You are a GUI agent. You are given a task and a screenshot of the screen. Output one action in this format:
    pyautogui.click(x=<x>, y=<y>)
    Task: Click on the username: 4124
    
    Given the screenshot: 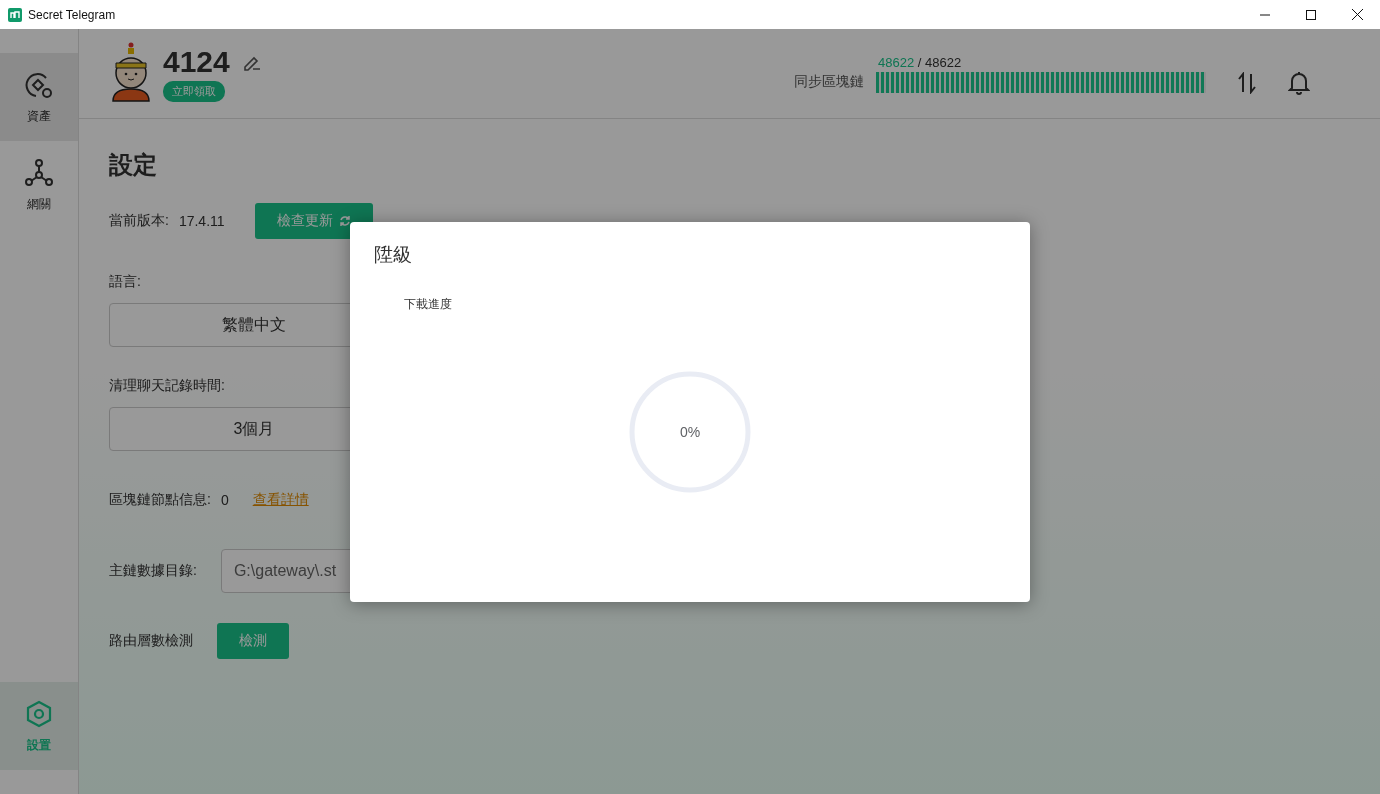 What is the action you would take?
    pyautogui.click(x=196, y=62)
    